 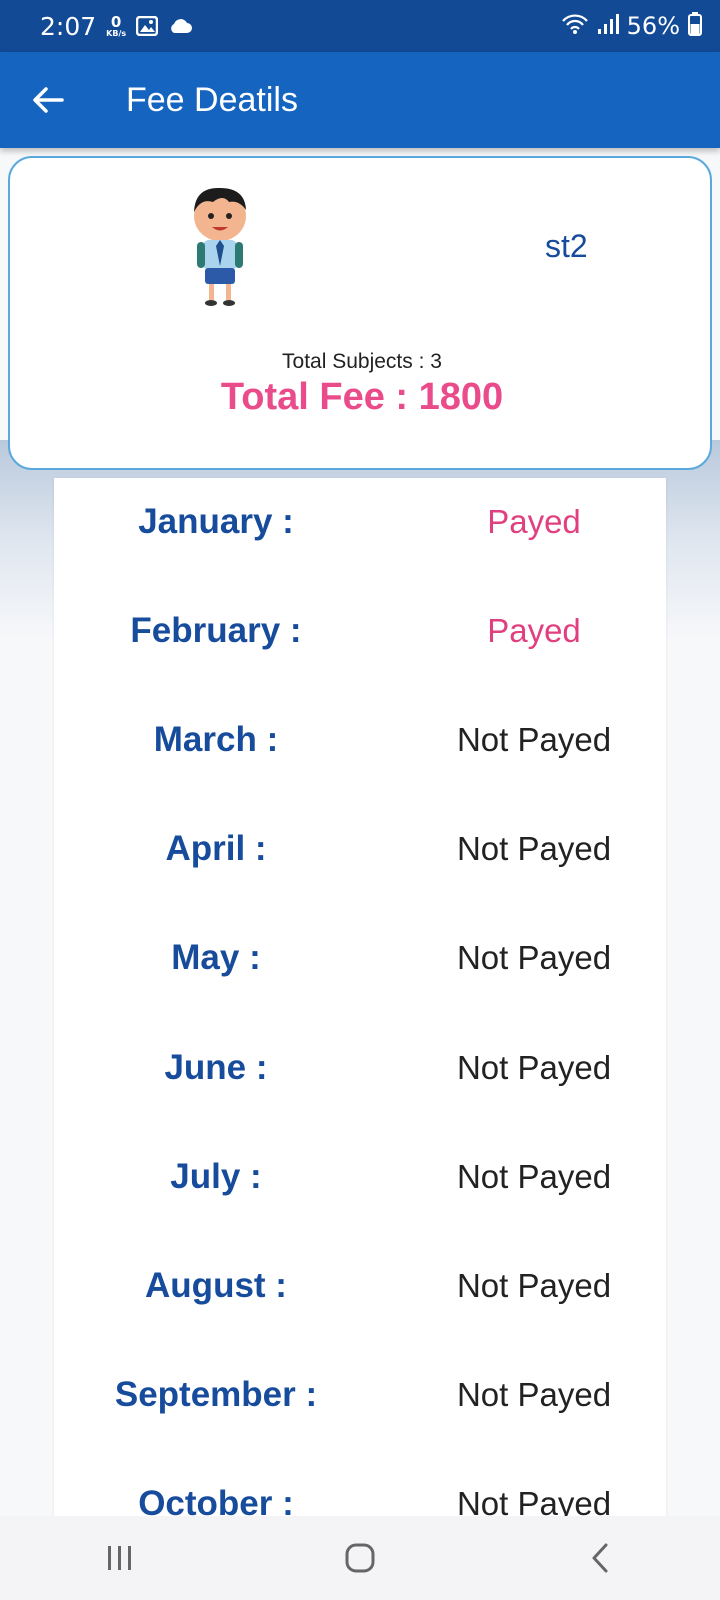 I want to click on status-right: 56%, so click(x=631, y=26).